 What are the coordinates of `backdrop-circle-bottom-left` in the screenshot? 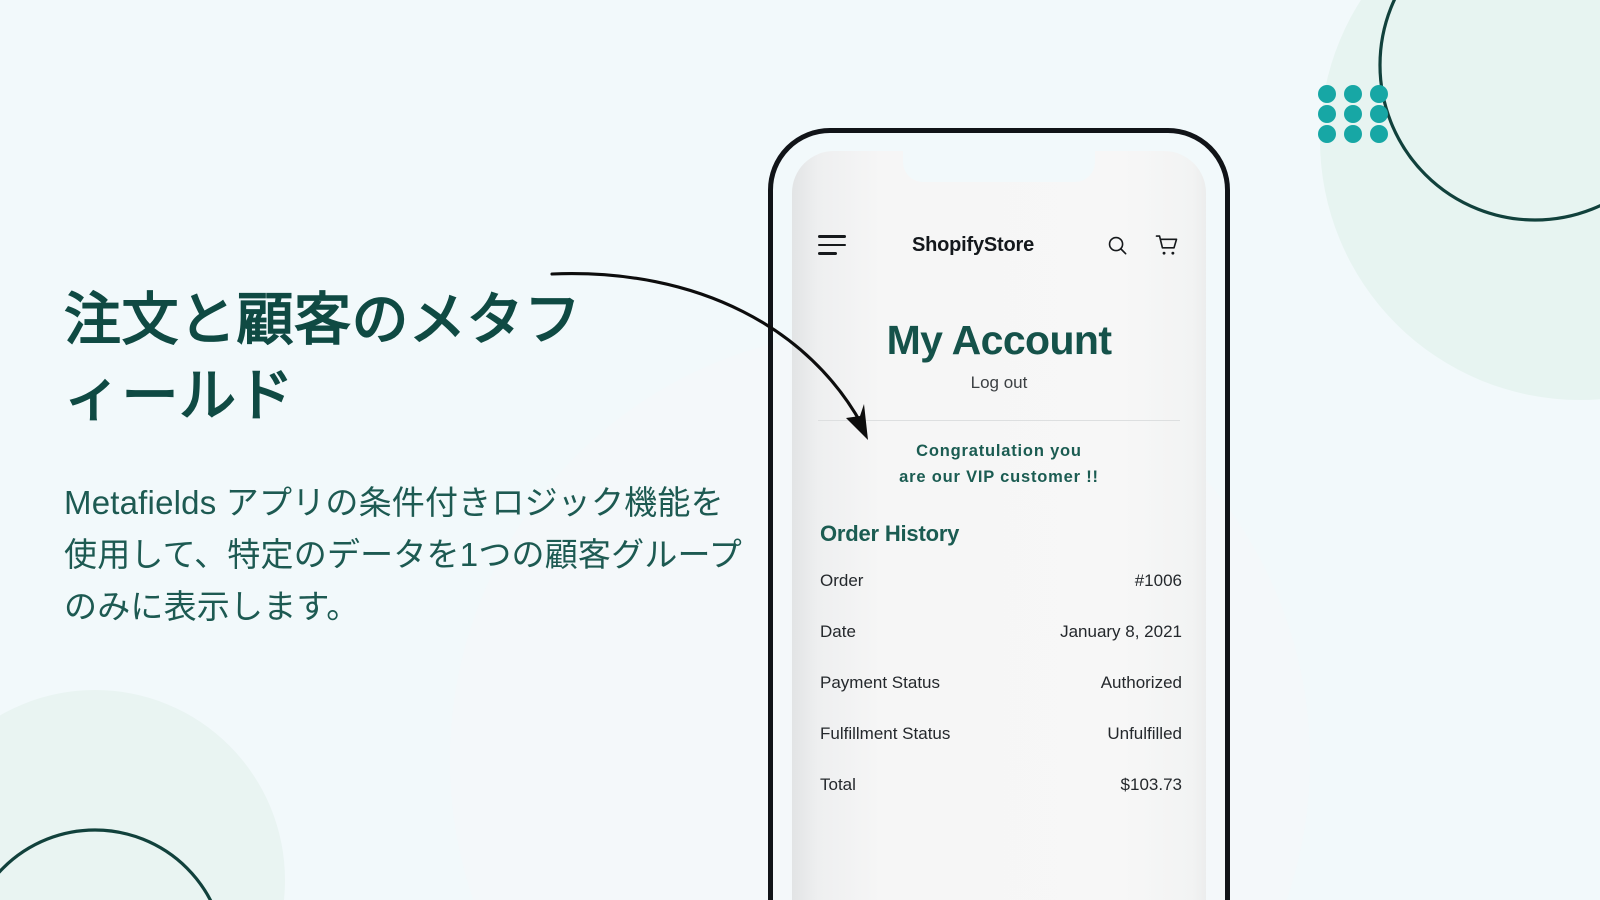 It's located at (142, 795).